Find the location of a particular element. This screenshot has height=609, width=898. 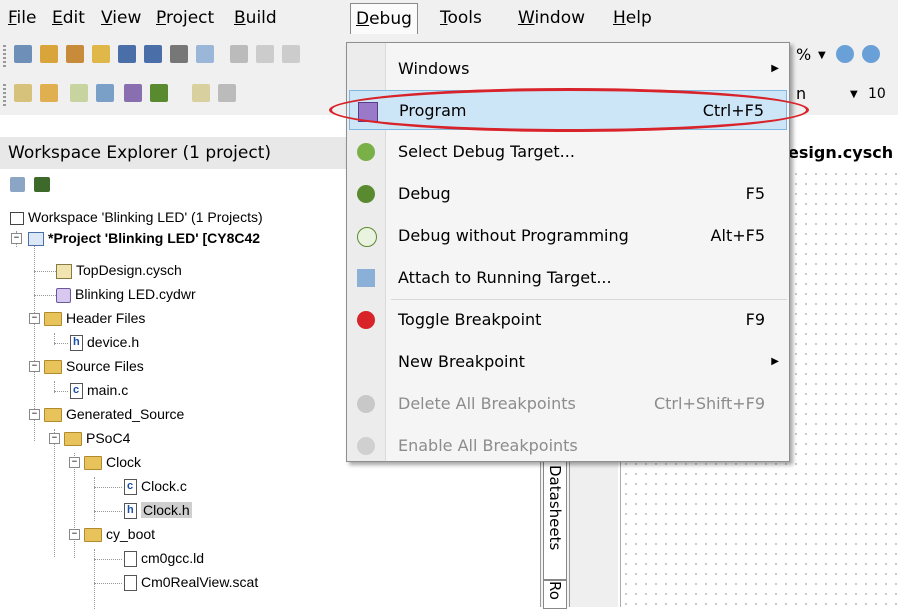

new-item-icon is located at coordinates (49, 54).